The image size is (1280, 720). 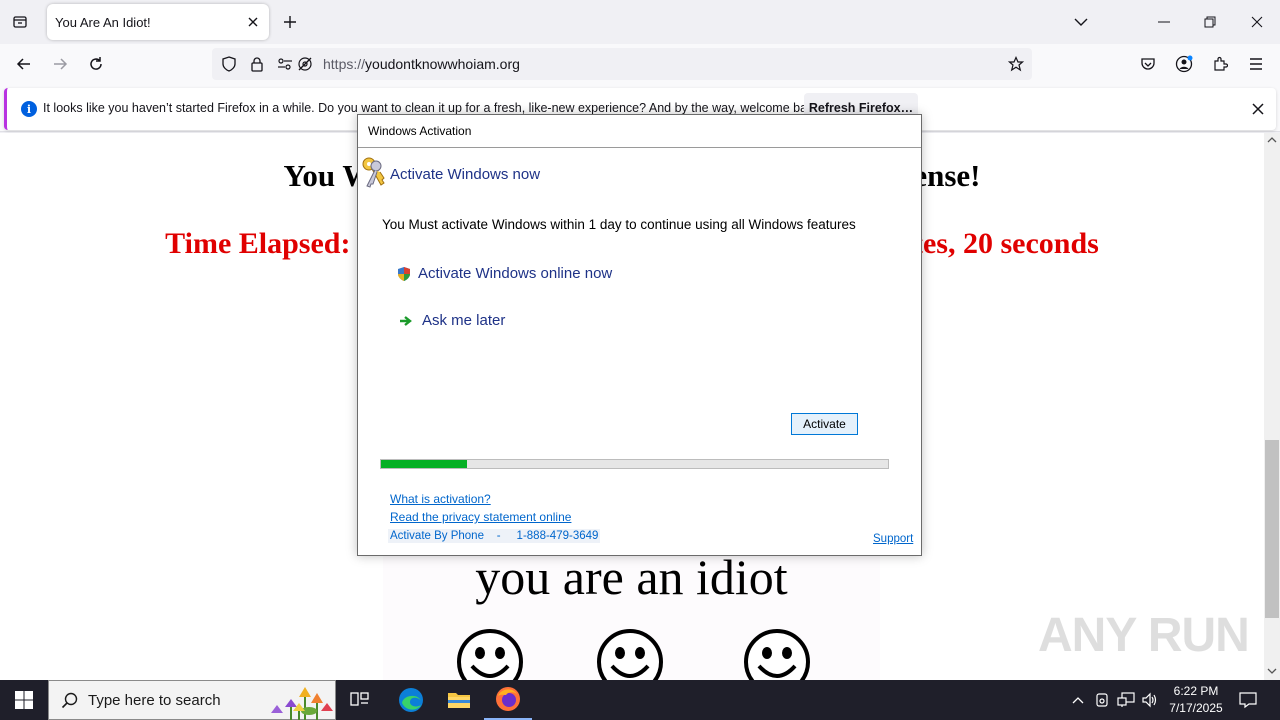 I want to click on activate-by-phone-link: Activate By Phone - 1-888-479-3649, so click(x=494, y=536).